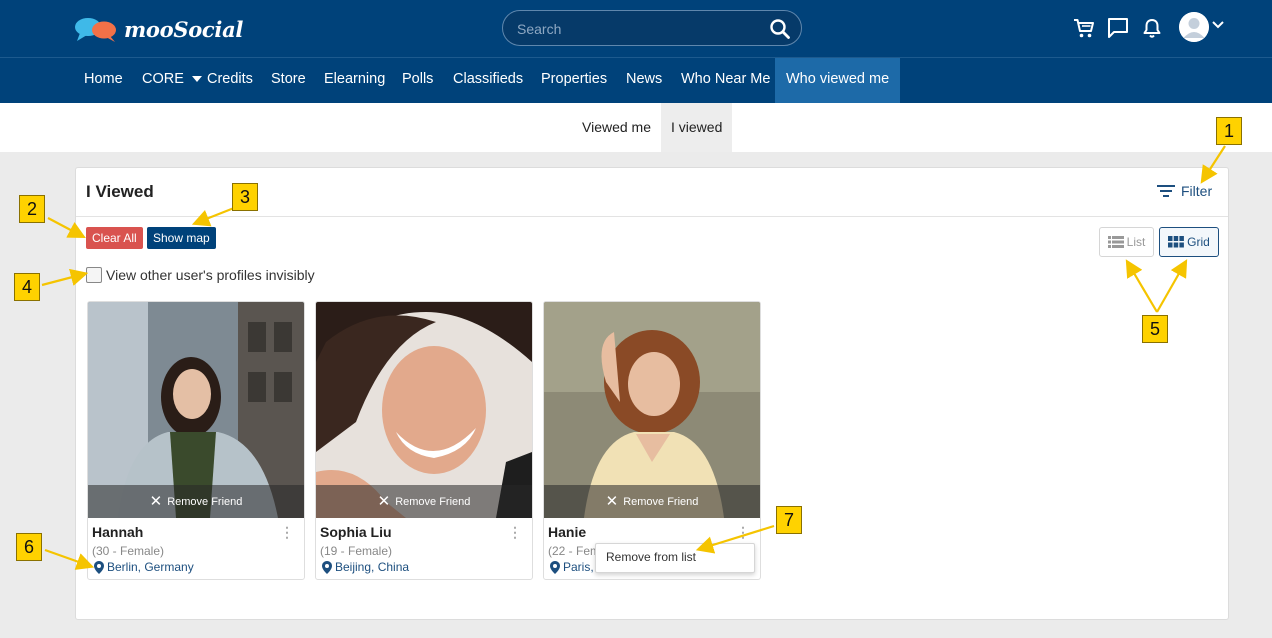 Image resolution: width=1272 pixels, height=638 pixels. I want to click on annotation-badge-1: 1, so click(1229, 131).